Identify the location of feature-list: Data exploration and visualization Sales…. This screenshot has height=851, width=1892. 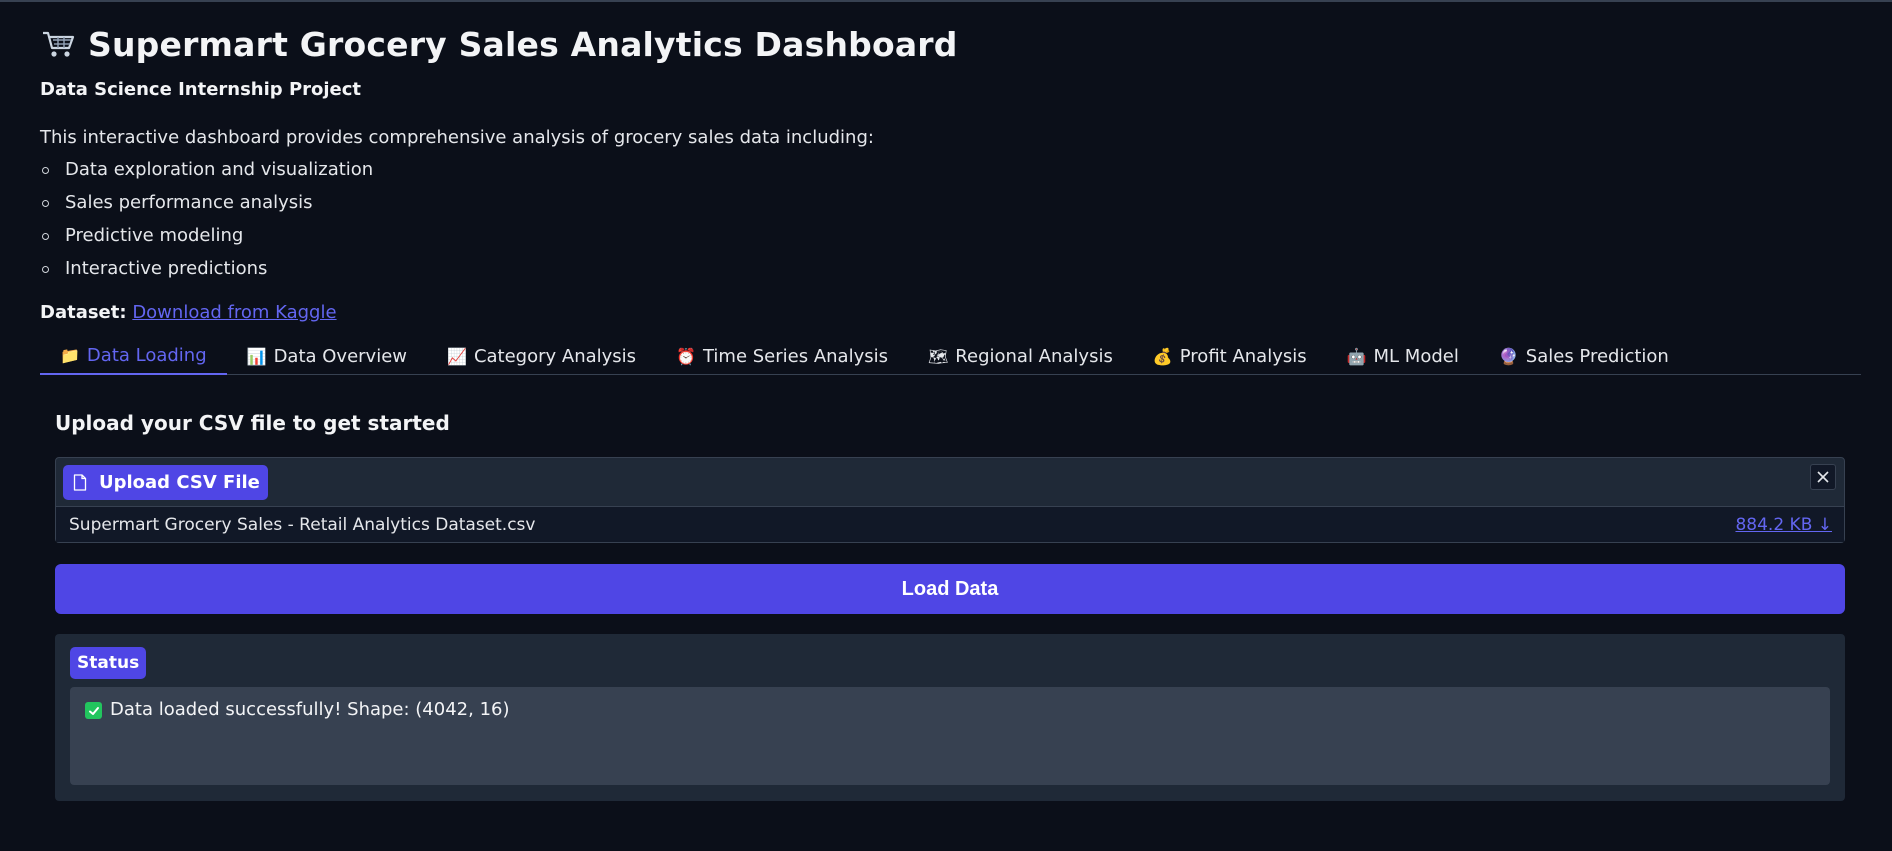
(946, 224).